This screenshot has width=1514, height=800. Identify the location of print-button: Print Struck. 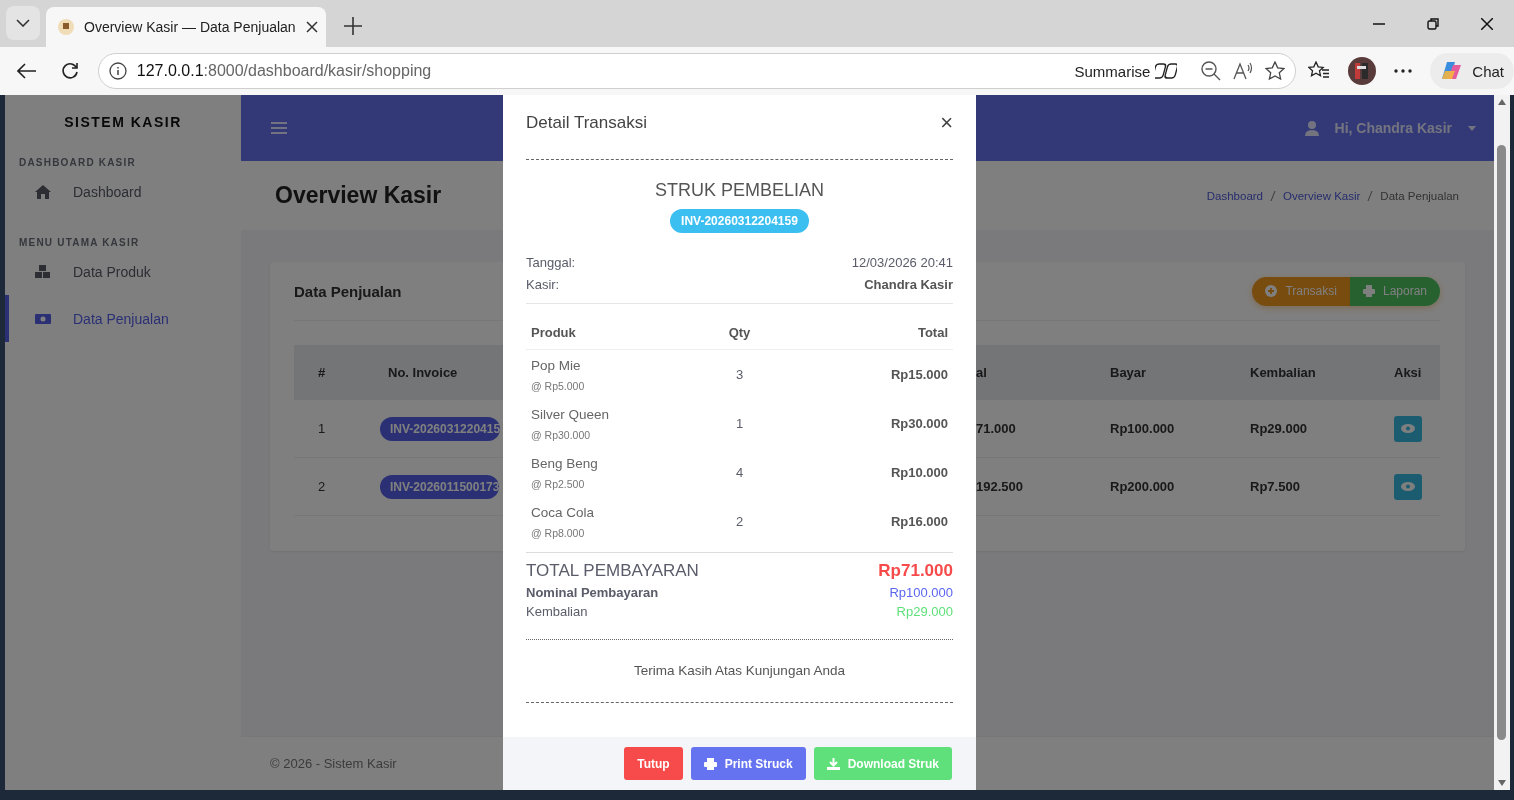
(748, 763).